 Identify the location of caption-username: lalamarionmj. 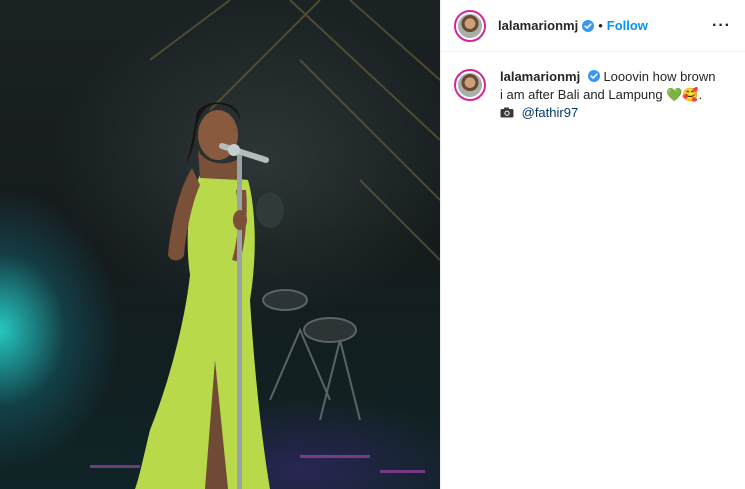
(540, 76).